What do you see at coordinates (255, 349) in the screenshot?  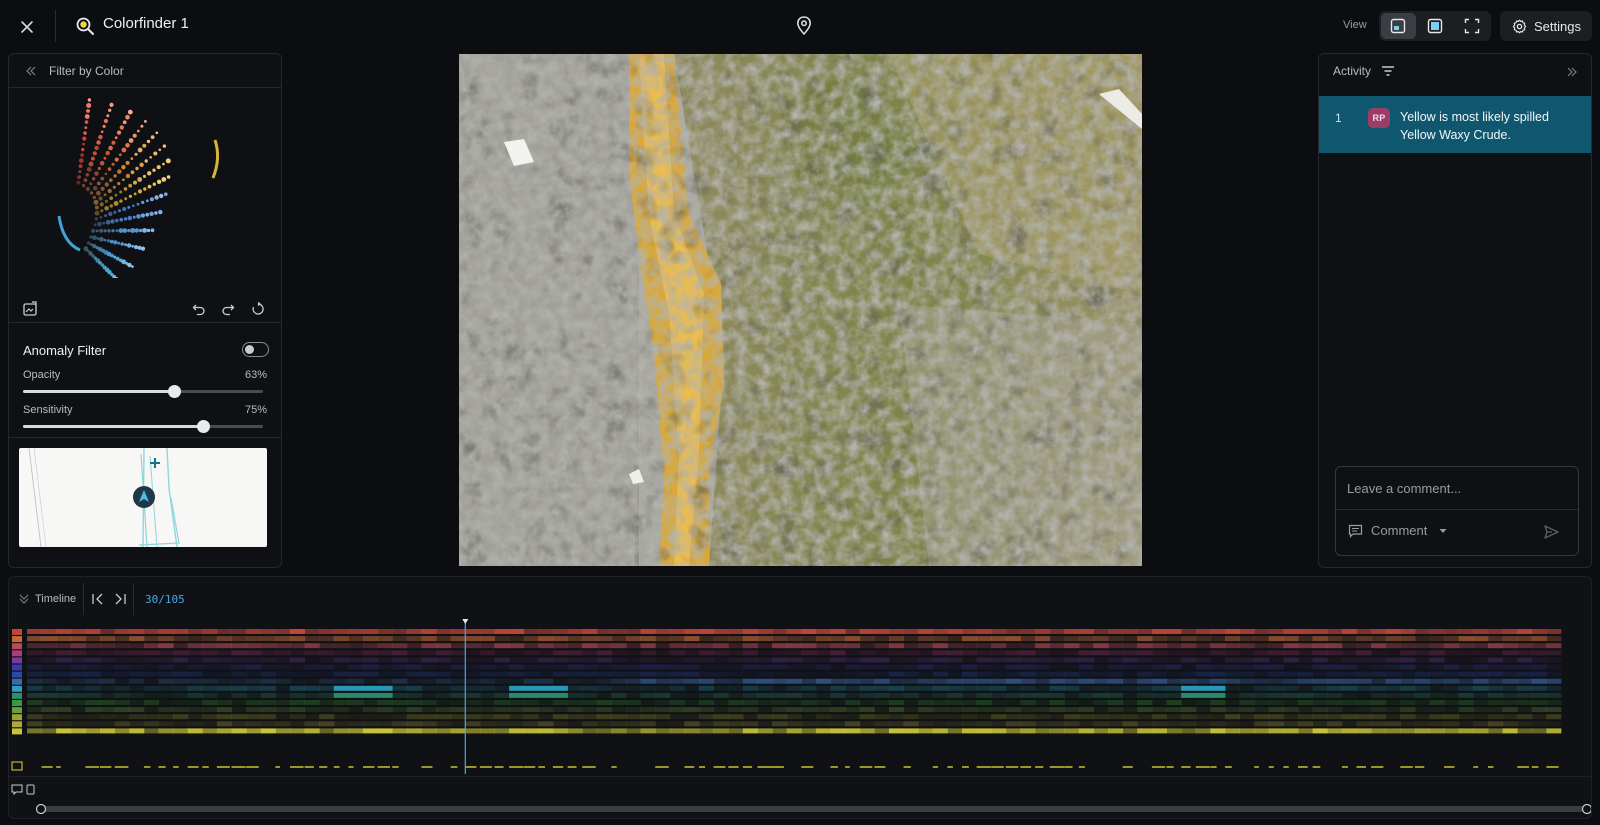 I see `anomaly-filter-toggle` at bounding box center [255, 349].